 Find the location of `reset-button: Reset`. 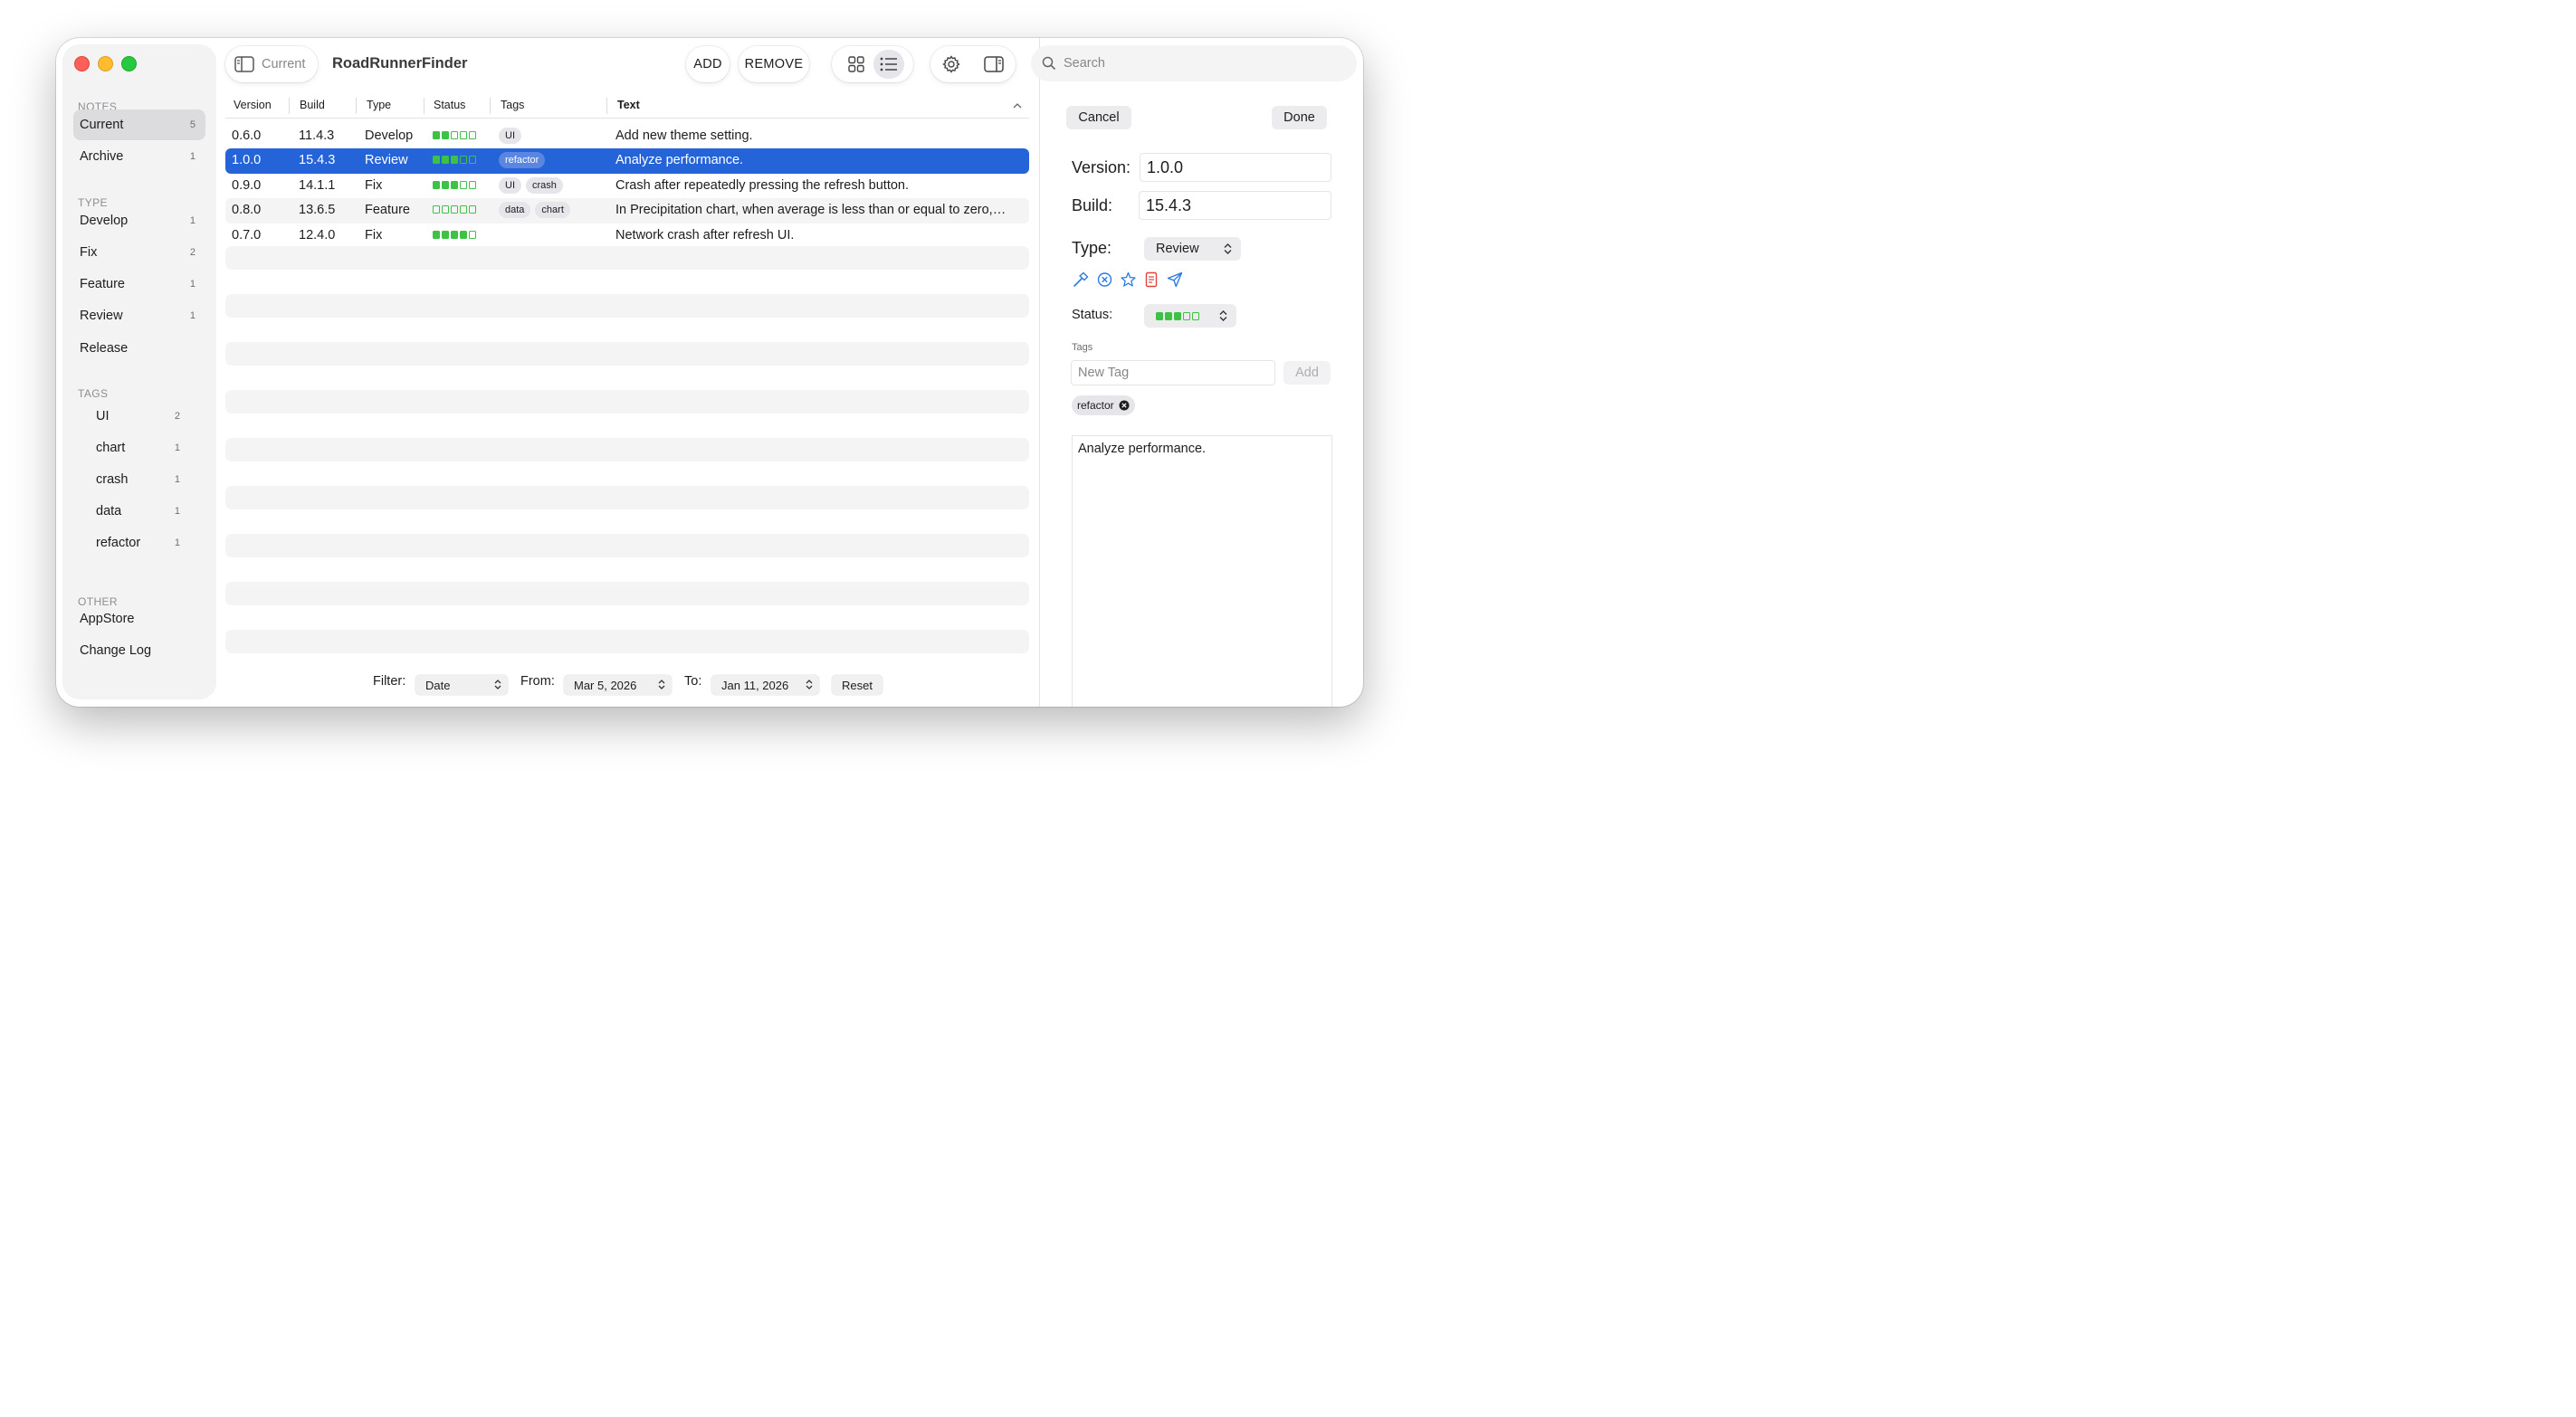

reset-button: Reset is located at coordinates (858, 685).